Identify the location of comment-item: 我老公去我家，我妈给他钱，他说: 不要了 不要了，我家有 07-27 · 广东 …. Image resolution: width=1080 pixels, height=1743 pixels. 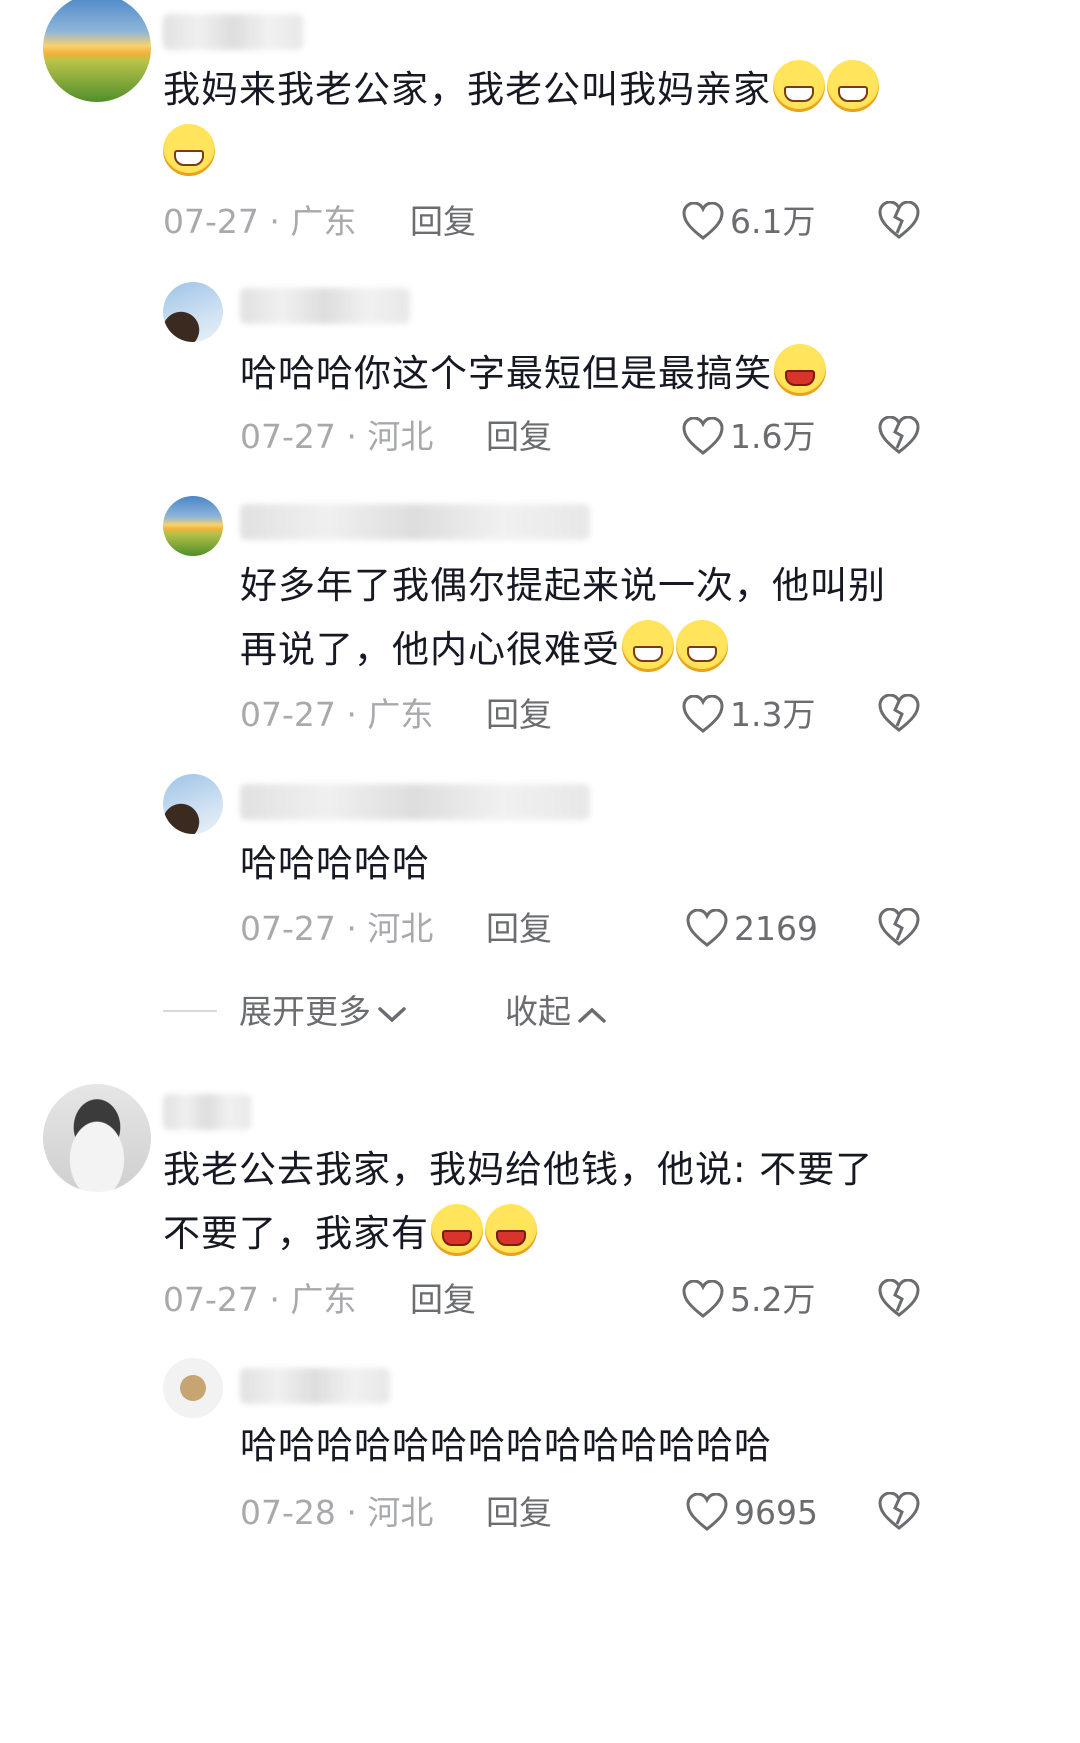
(540, 1212).